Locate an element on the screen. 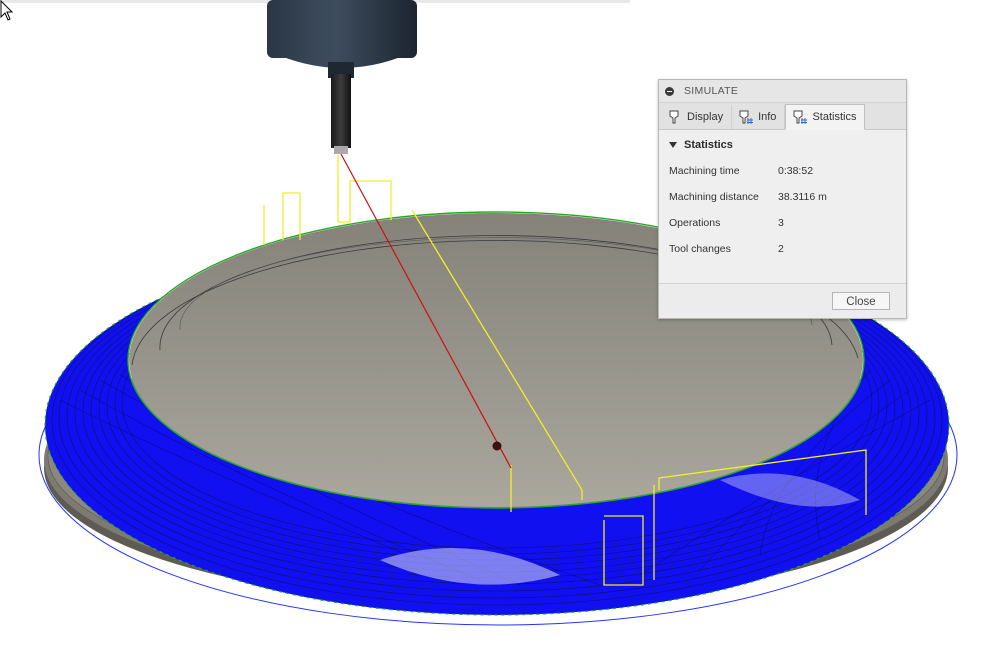  panel-header: SIMULATE is located at coordinates (782, 91).